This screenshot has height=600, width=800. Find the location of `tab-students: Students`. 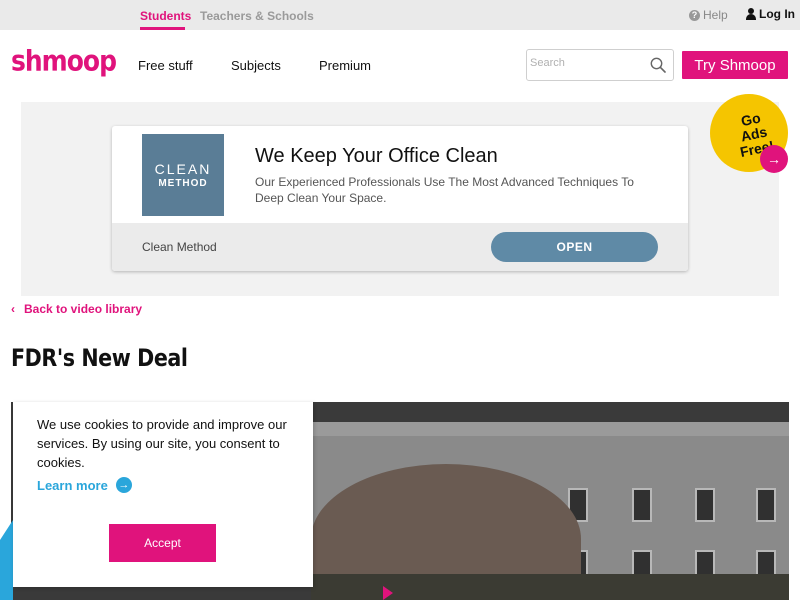

tab-students: Students is located at coordinates (165, 16).